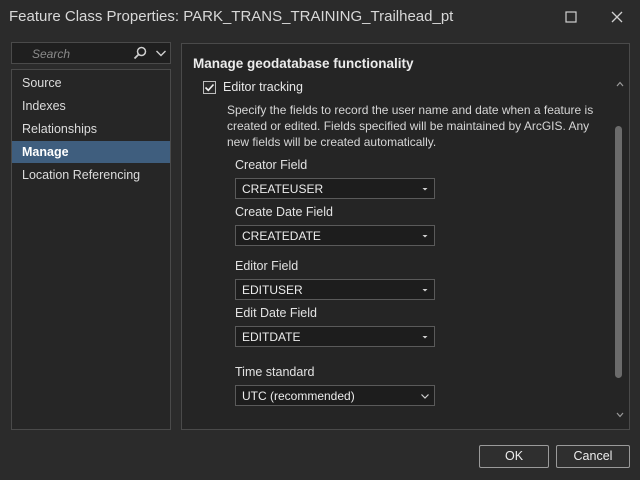  Describe the element at coordinates (267, 266) in the screenshot. I see `editor-field-label: Editor Field` at that location.